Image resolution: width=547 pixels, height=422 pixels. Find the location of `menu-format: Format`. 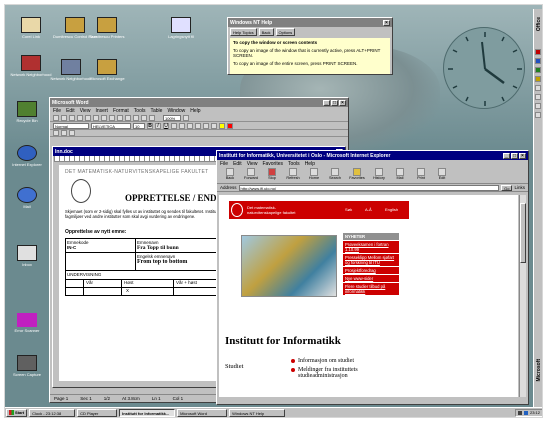

menu-format: Format is located at coordinates (121, 111).